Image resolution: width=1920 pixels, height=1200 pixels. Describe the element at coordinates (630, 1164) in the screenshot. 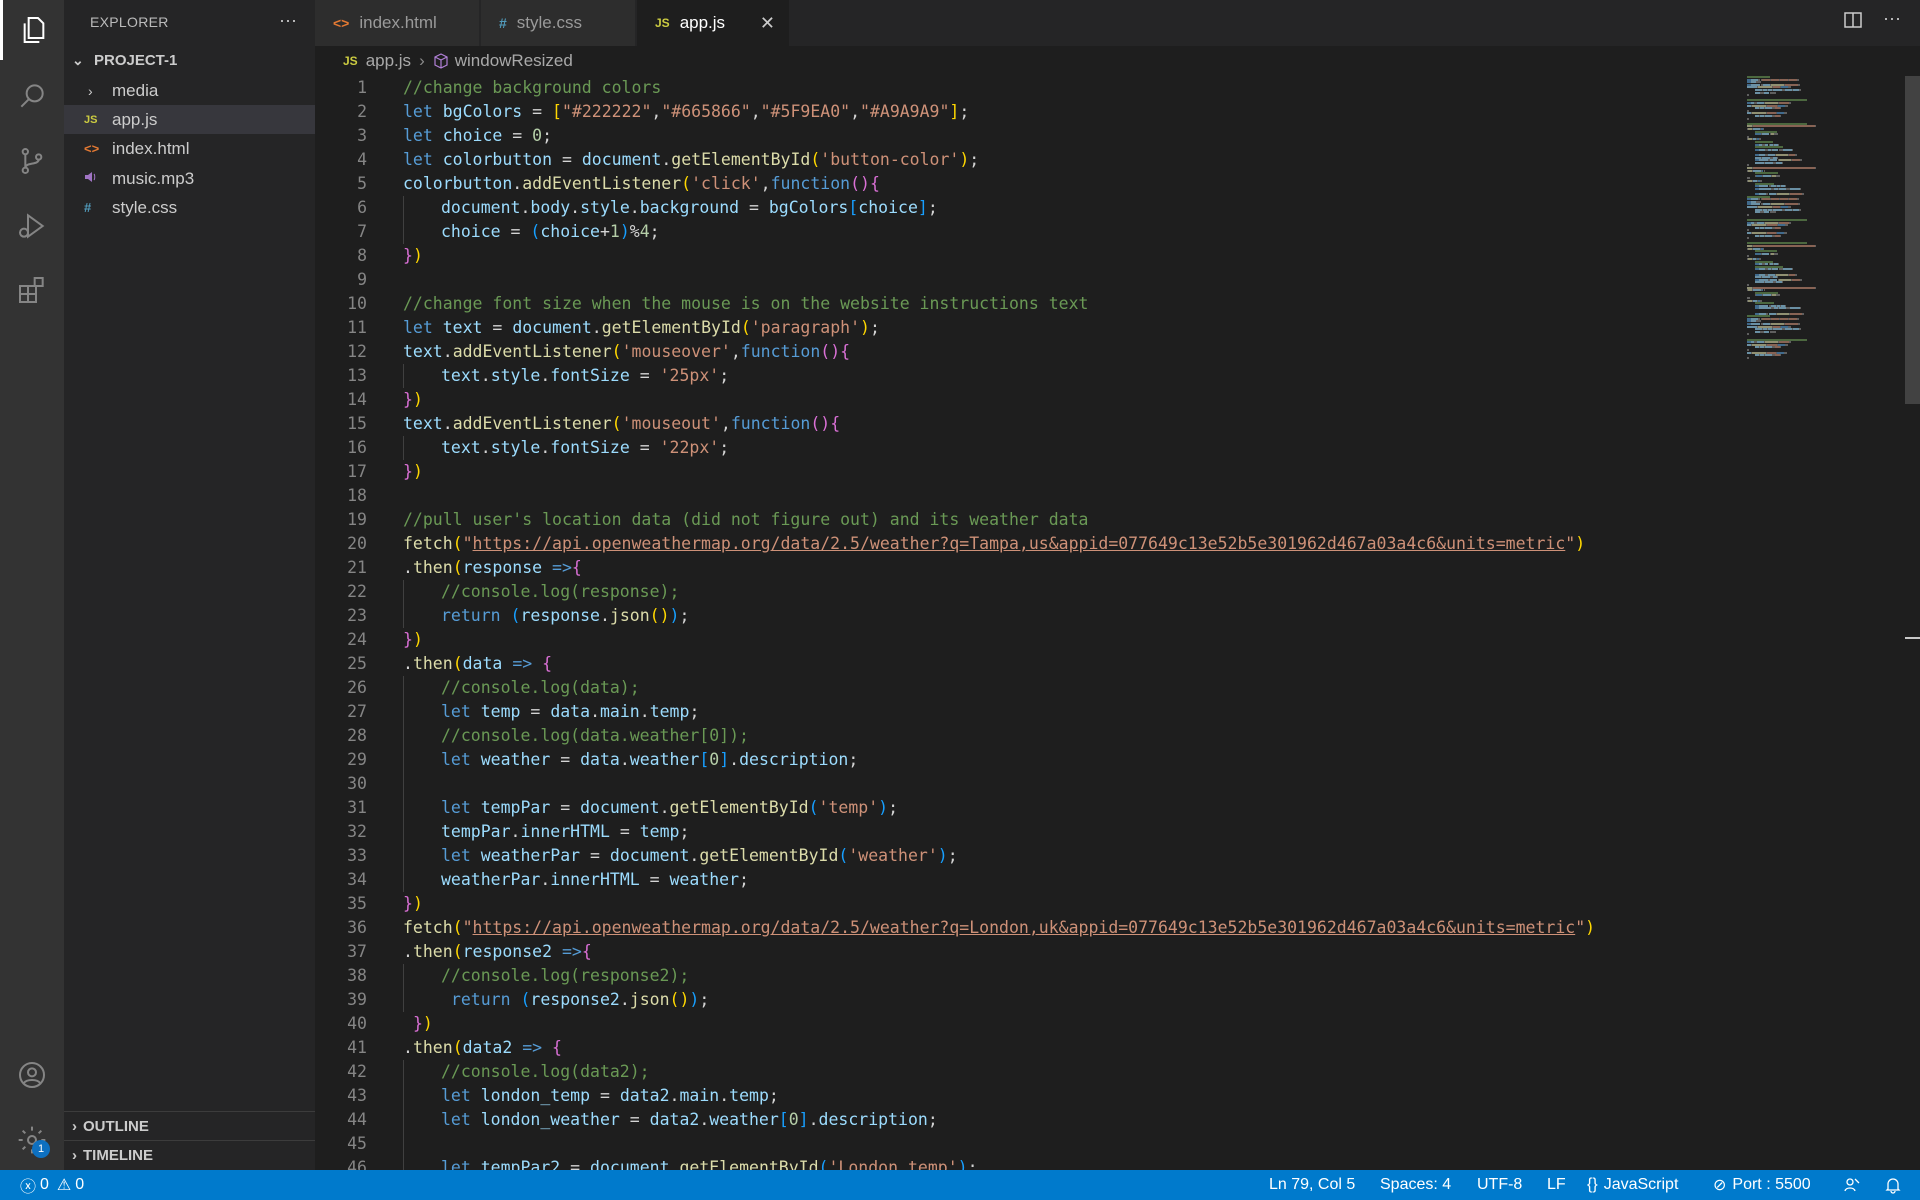

I see `code-token: document` at that location.